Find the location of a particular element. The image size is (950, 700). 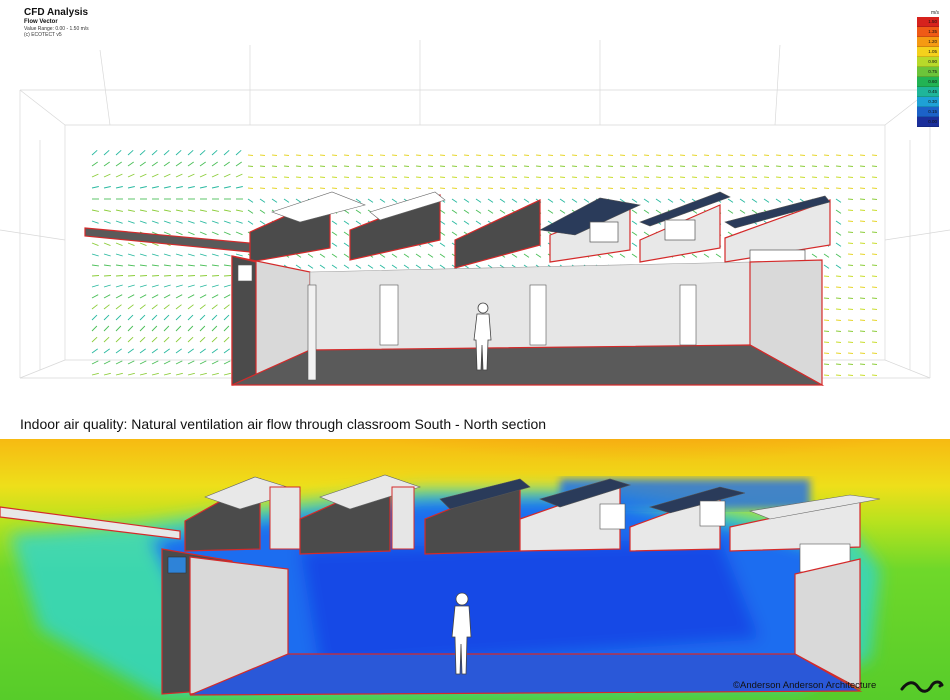

door is located at coordinates (312, 332).